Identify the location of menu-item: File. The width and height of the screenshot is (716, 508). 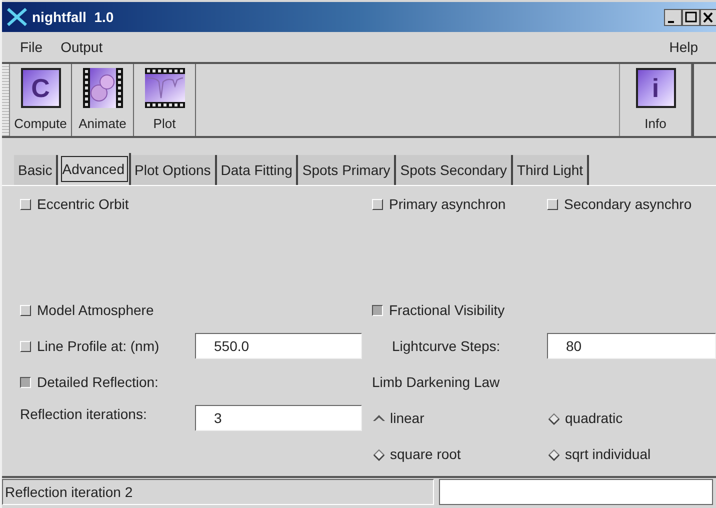
(31, 47).